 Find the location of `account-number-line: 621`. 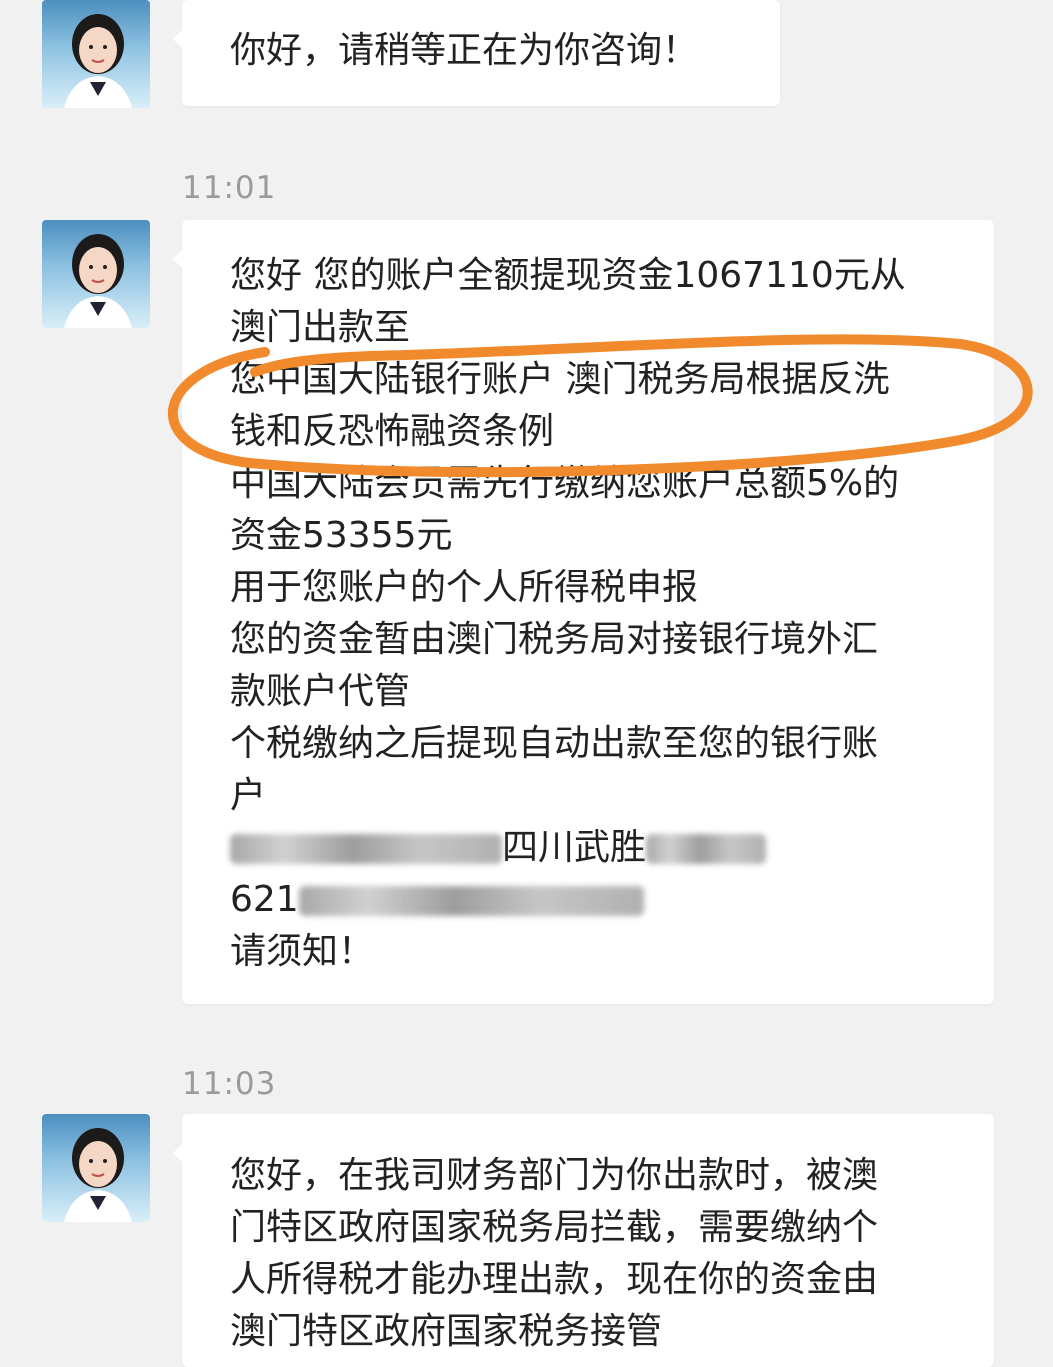

account-number-line: 621 is located at coordinates (592, 900).